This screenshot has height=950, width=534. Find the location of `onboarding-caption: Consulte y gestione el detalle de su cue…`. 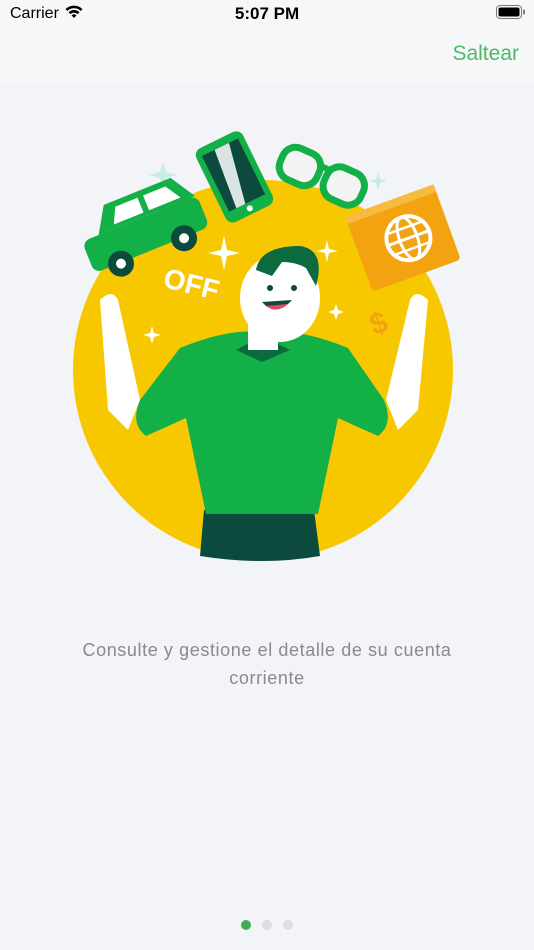

onboarding-caption: Consulte y gestione el detalle de su cue… is located at coordinates (267, 664).